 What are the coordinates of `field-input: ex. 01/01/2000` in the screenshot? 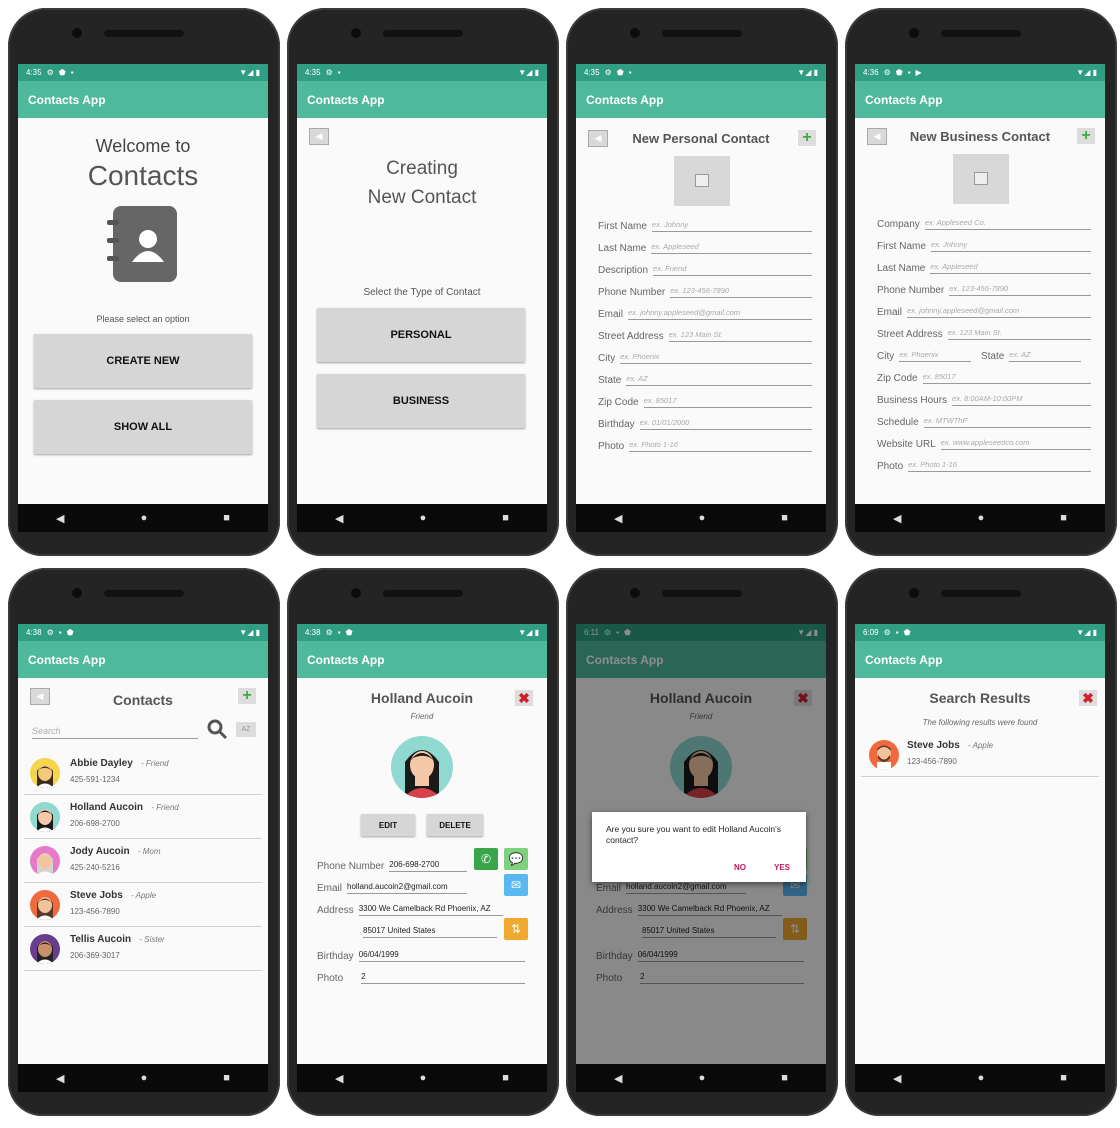 It's located at (725, 424).